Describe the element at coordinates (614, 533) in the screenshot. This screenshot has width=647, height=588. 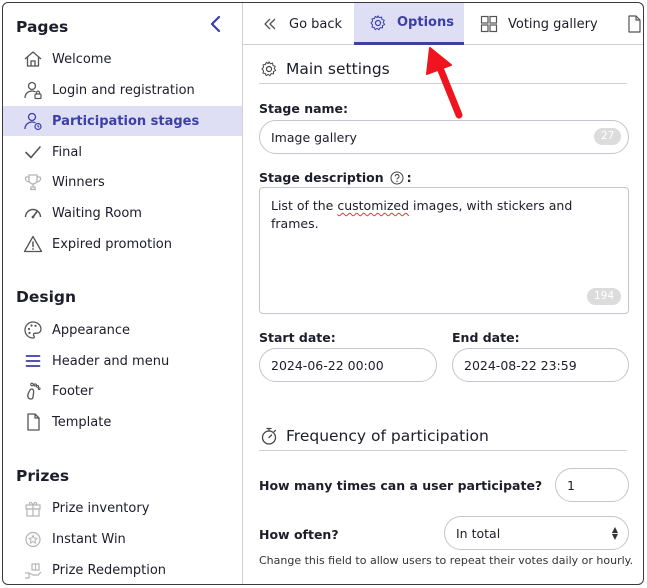
I see `select-arrows-icon: ▲ ▼` at that location.